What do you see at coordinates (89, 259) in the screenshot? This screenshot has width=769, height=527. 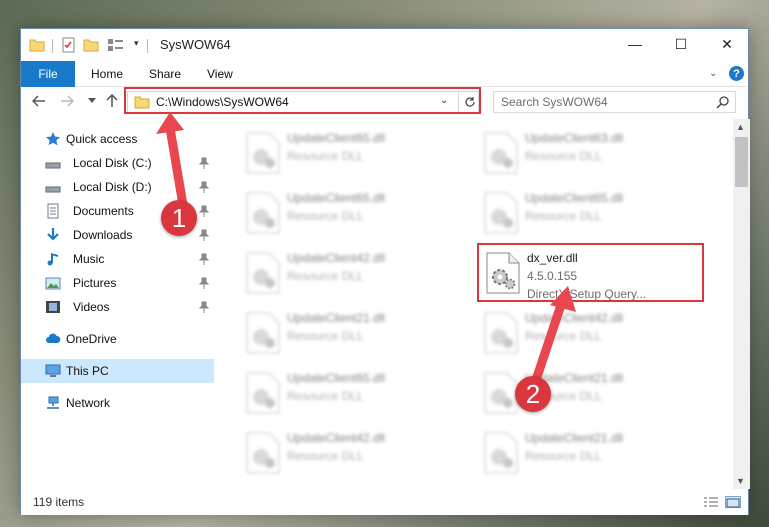 I see `sidebar-item-label: Music` at bounding box center [89, 259].